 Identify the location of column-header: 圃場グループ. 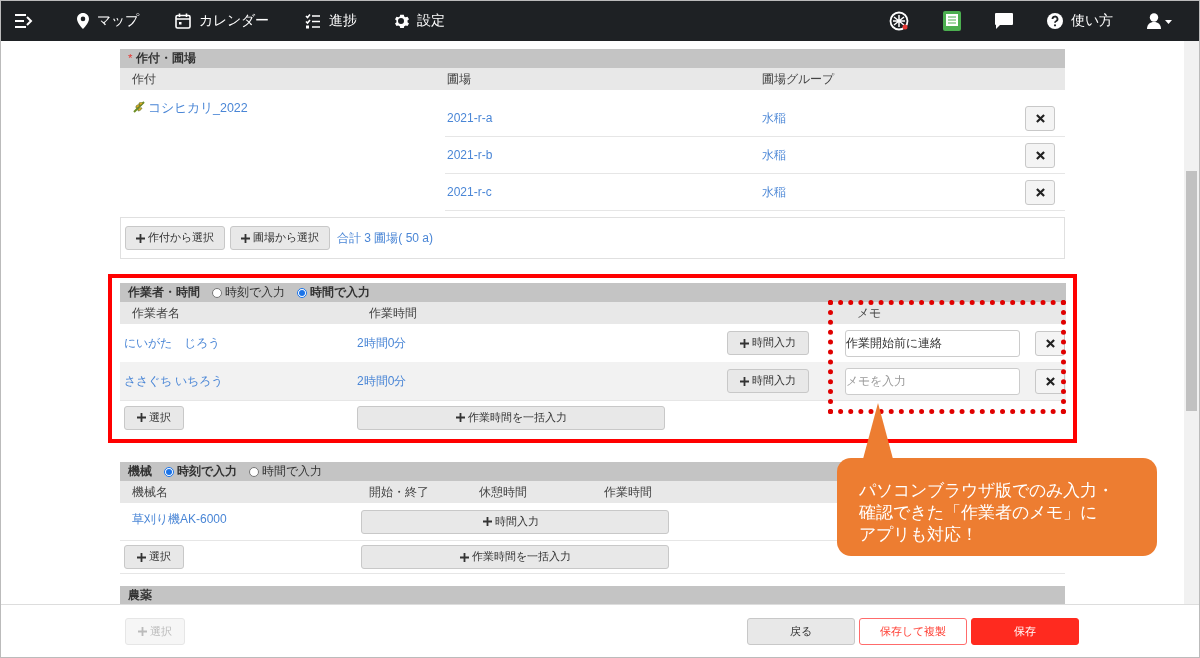
(797, 79).